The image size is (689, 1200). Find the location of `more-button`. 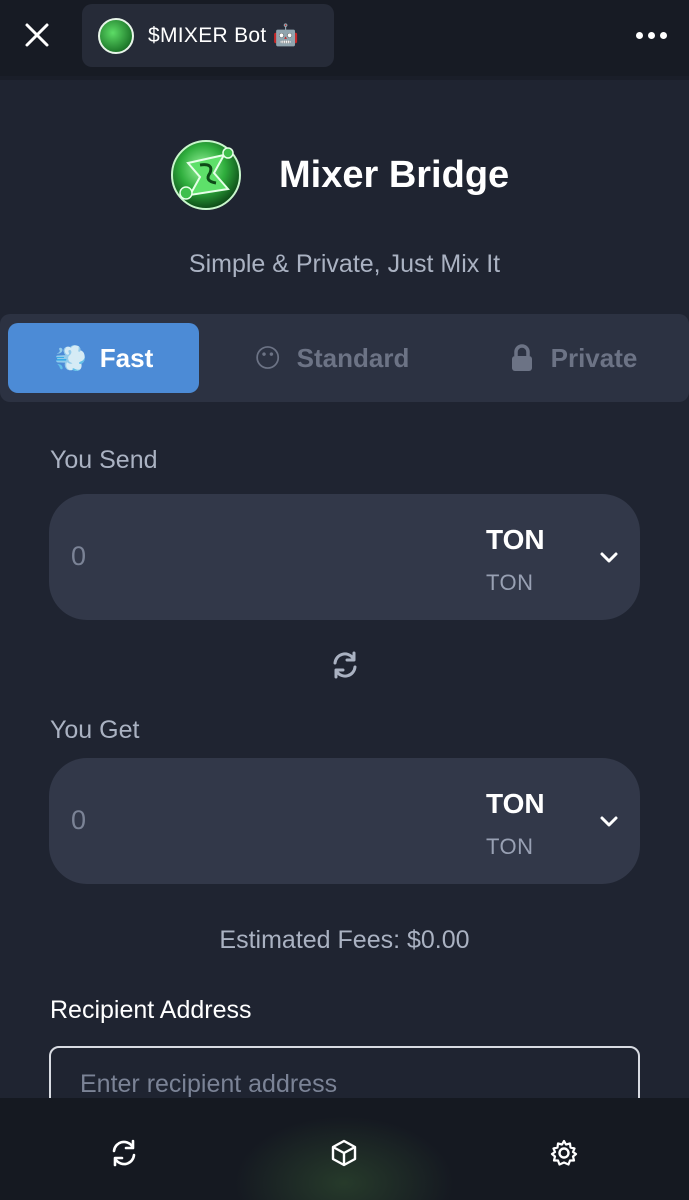

more-button is located at coordinates (651, 35).